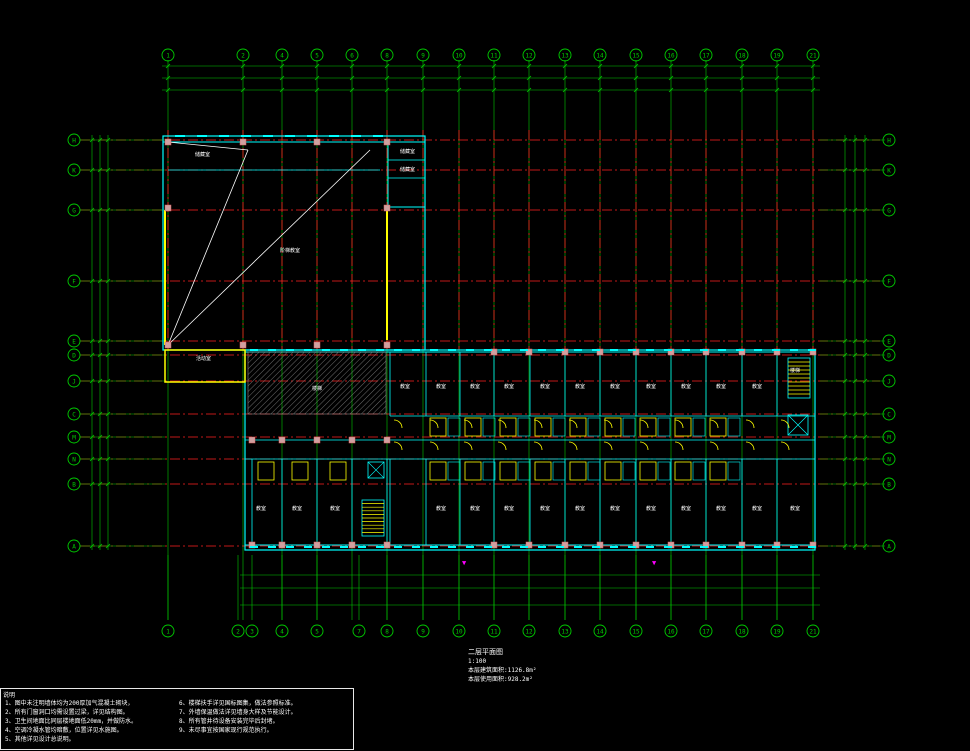 This screenshot has width=970, height=751. I want to click on wall-upper-block, so click(294, 243).